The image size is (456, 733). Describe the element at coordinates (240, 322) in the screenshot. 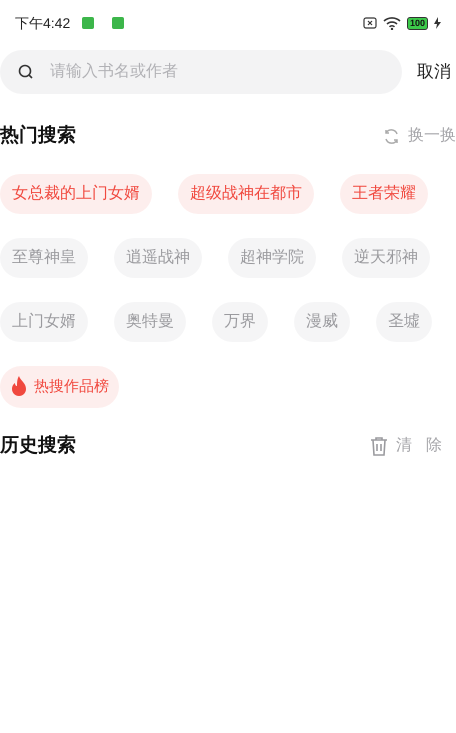

I see `search-tag: 万界` at that location.